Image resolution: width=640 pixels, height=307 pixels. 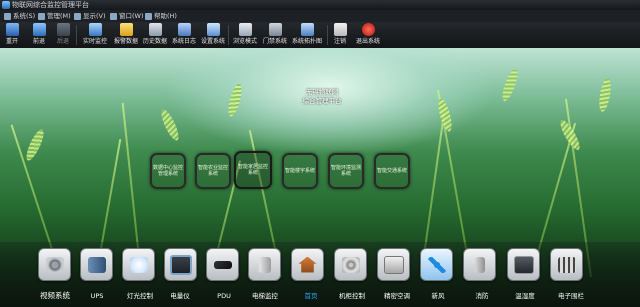 I want to click on view-icon, so click(x=77, y=16).